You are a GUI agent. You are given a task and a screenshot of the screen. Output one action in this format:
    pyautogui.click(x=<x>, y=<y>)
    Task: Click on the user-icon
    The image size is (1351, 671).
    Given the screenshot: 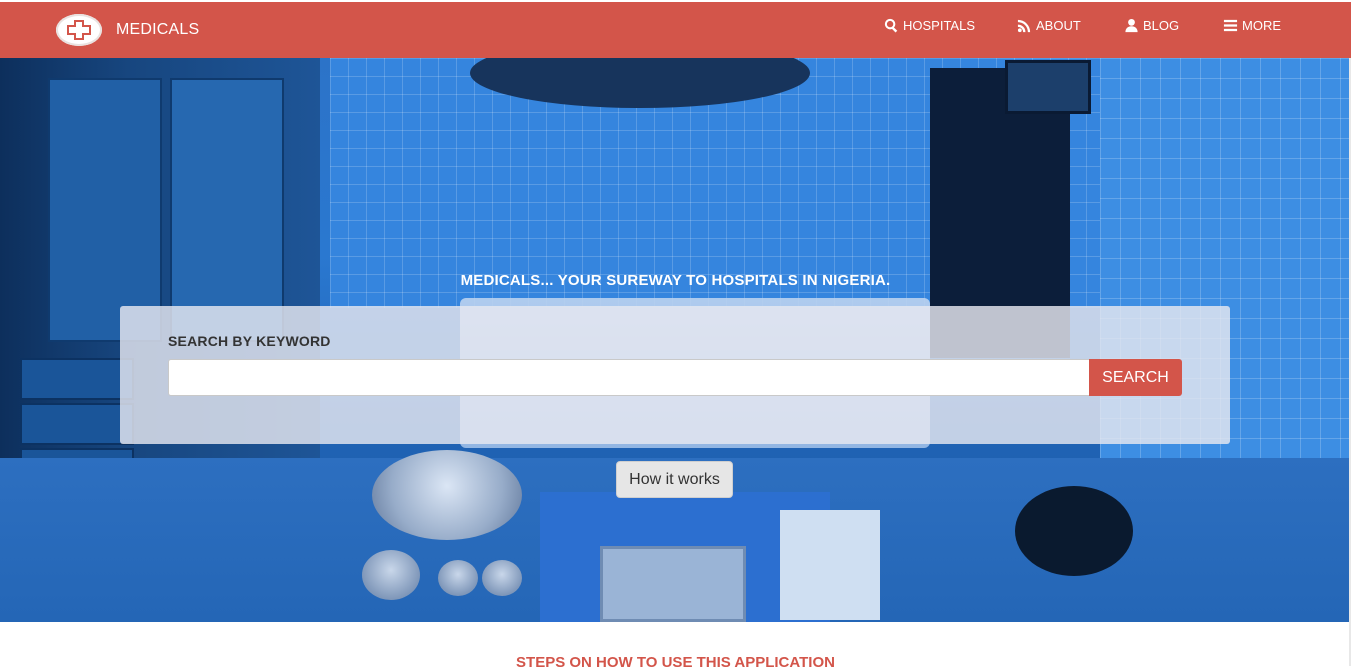 What is the action you would take?
    pyautogui.click(x=1131, y=25)
    